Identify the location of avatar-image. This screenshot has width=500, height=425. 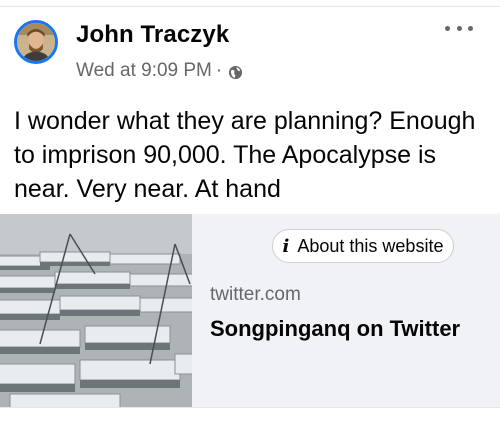
(36, 42).